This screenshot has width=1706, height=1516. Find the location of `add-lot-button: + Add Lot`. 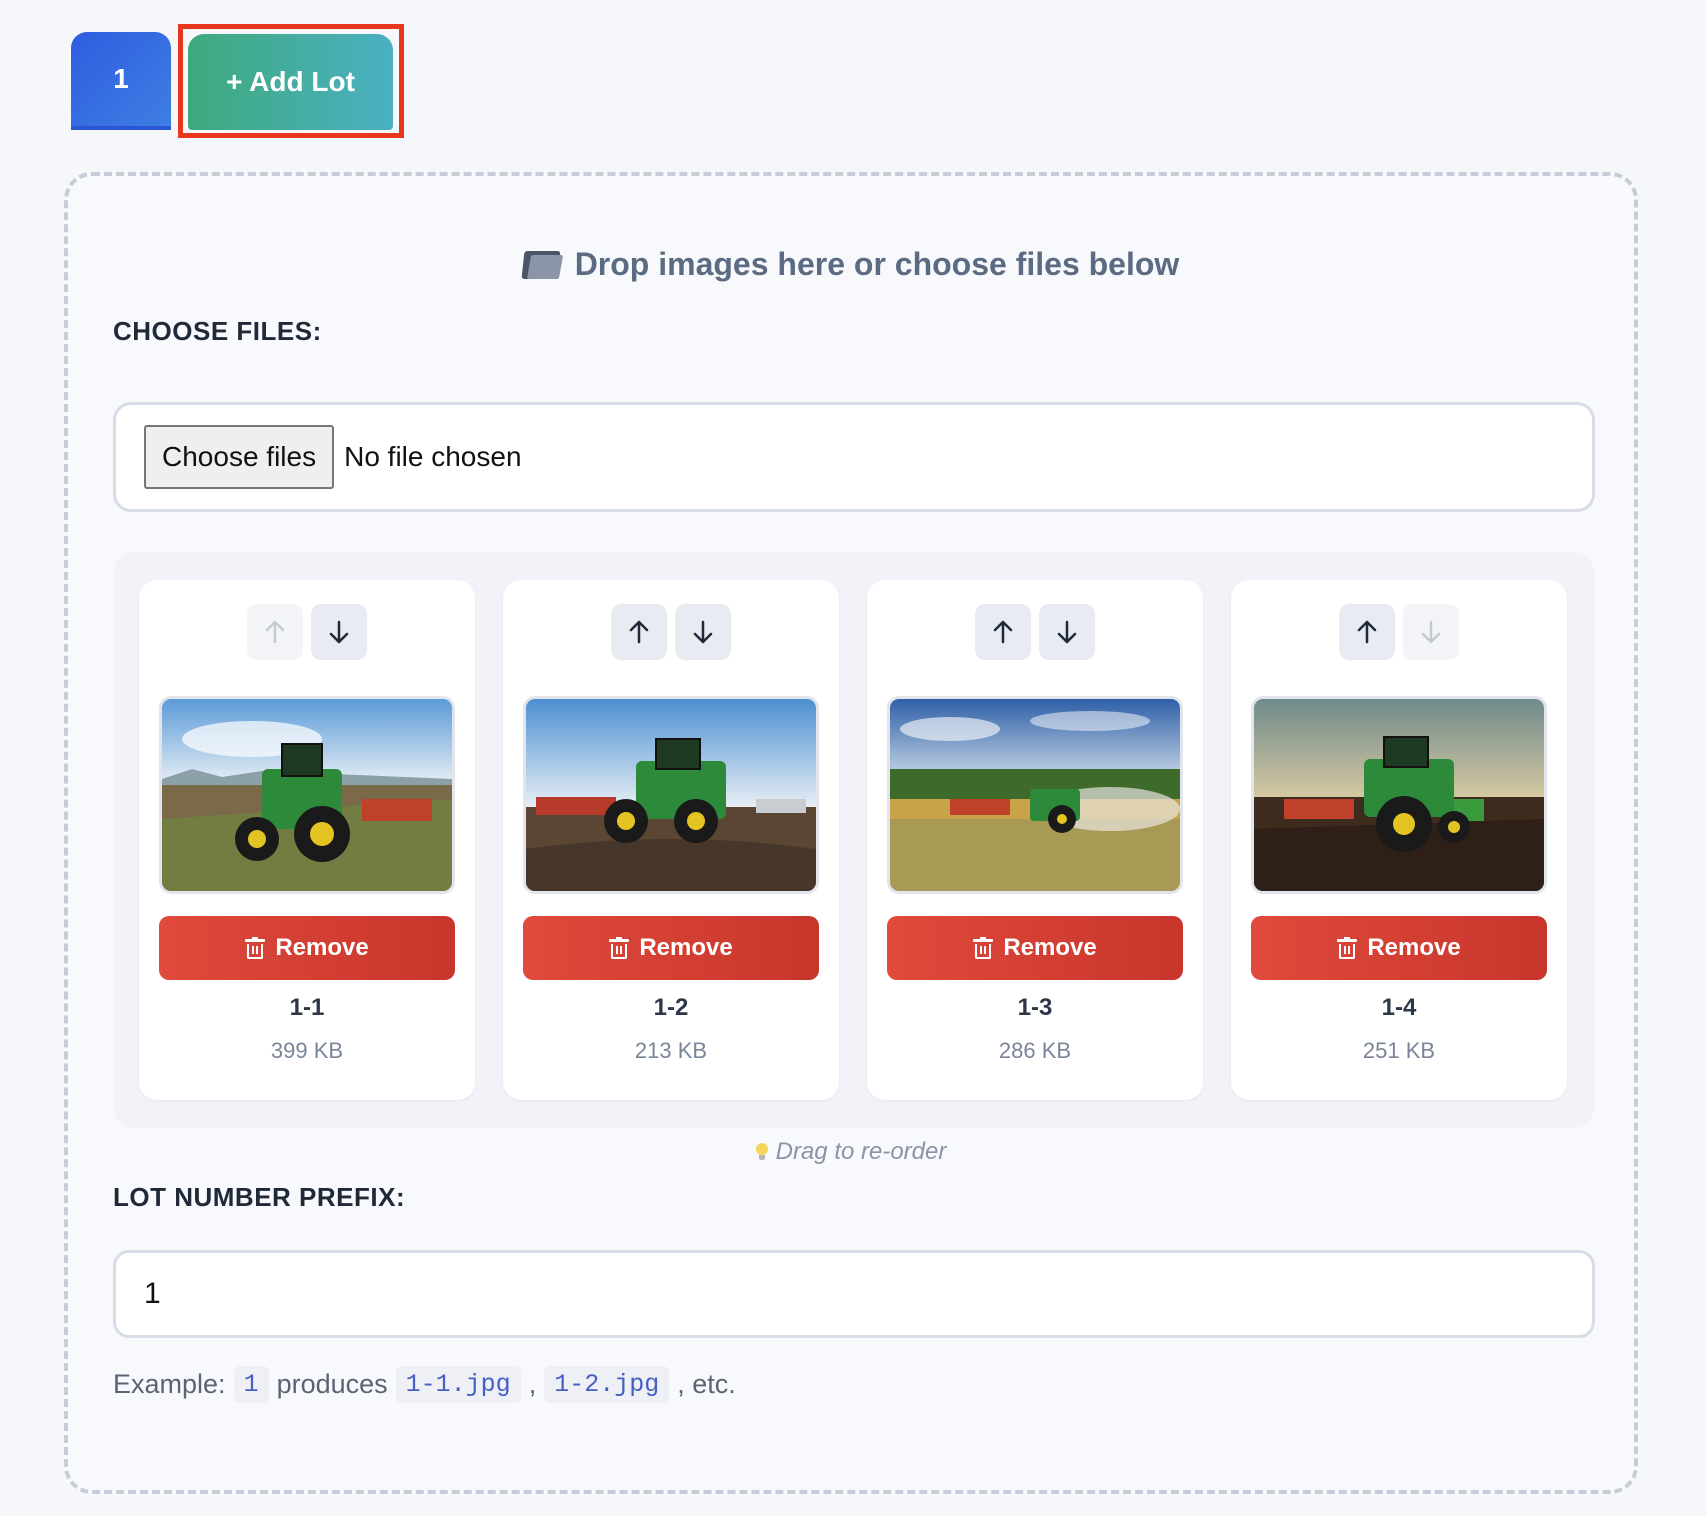

add-lot-button: + Add Lot is located at coordinates (290, 82).